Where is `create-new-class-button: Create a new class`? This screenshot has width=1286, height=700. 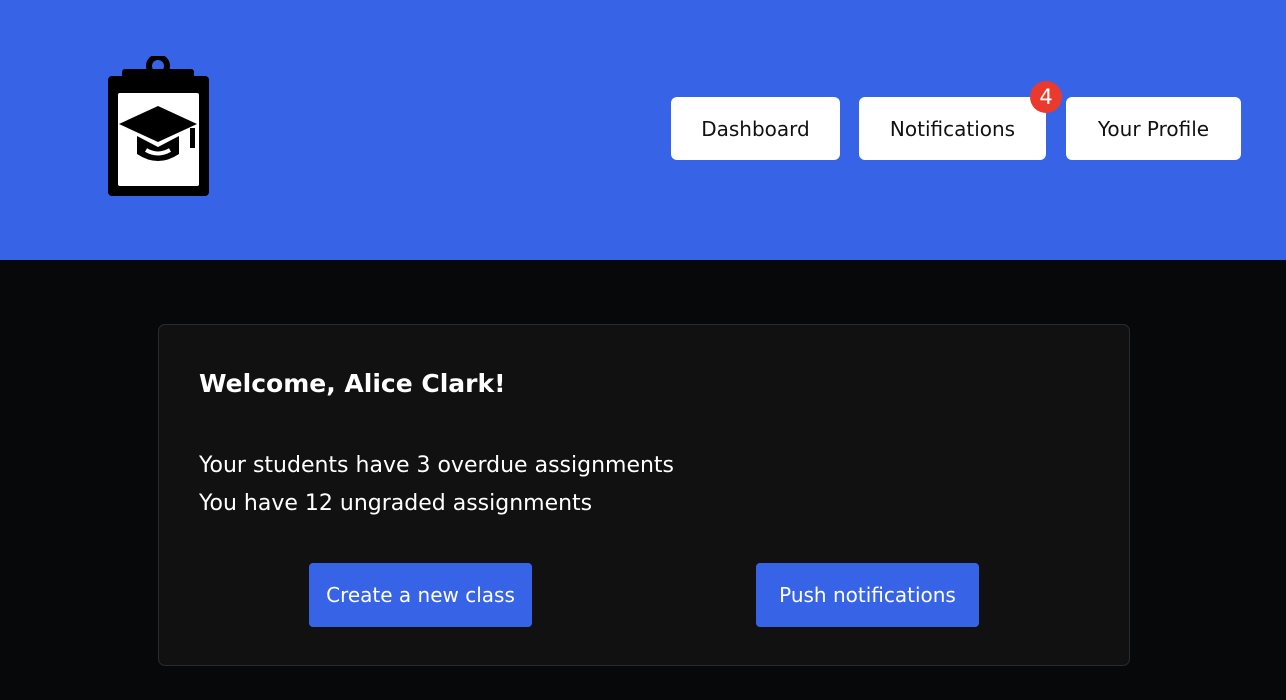 create-new-class-button: Create a new class is located at coordinates (420, 595).